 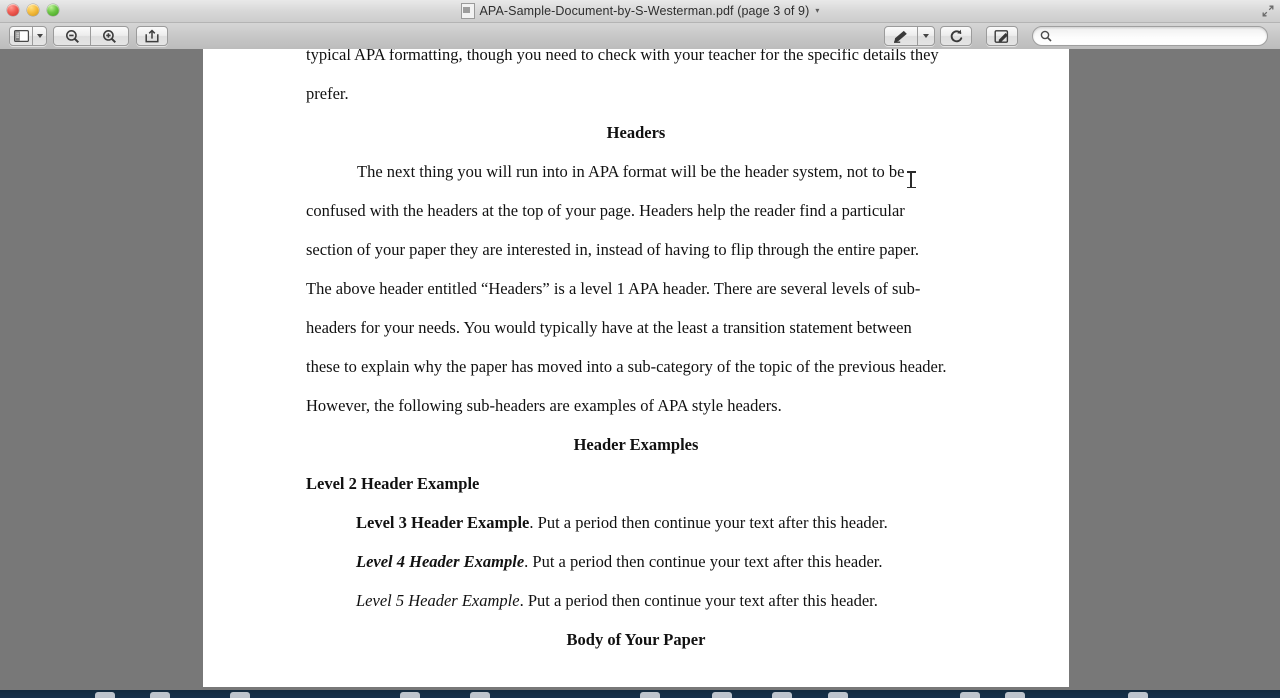 I want to click on heading-level-3-lead: Level 3 Header Example, so click(x=443, y=522).